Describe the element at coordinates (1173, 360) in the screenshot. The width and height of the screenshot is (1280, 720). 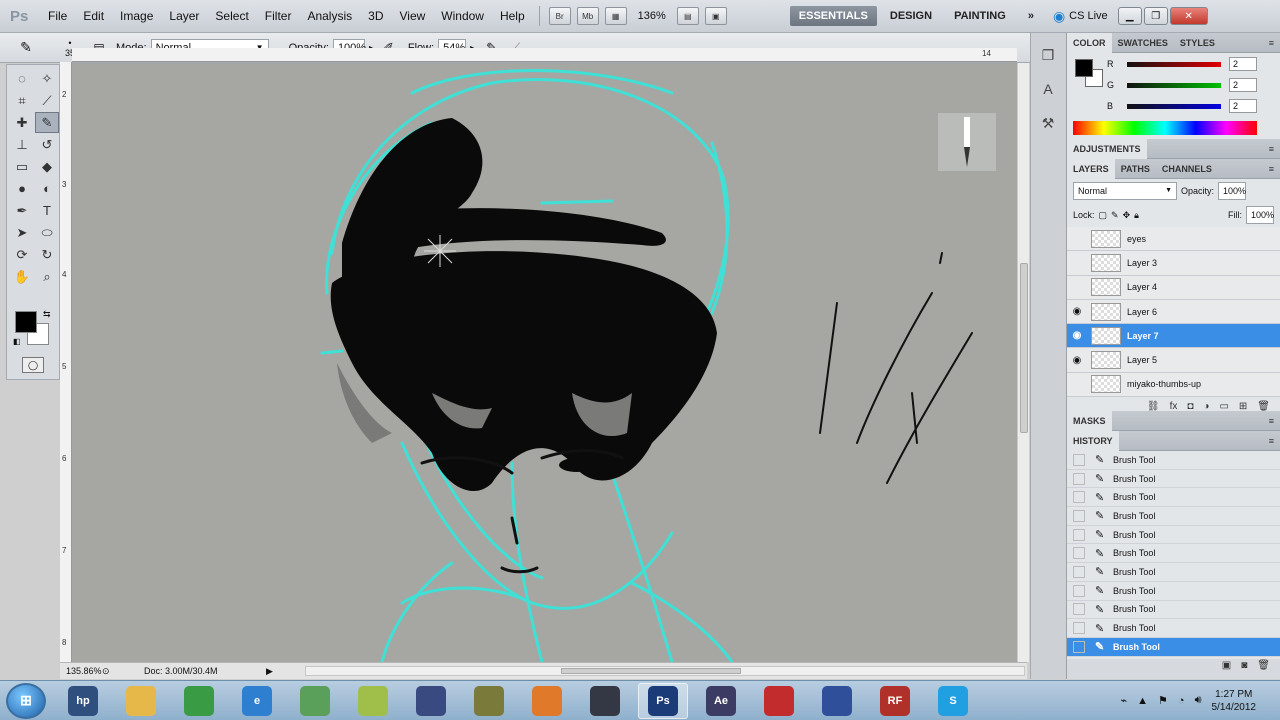
I see `layer-row: ◉ Layer 5` at that location.